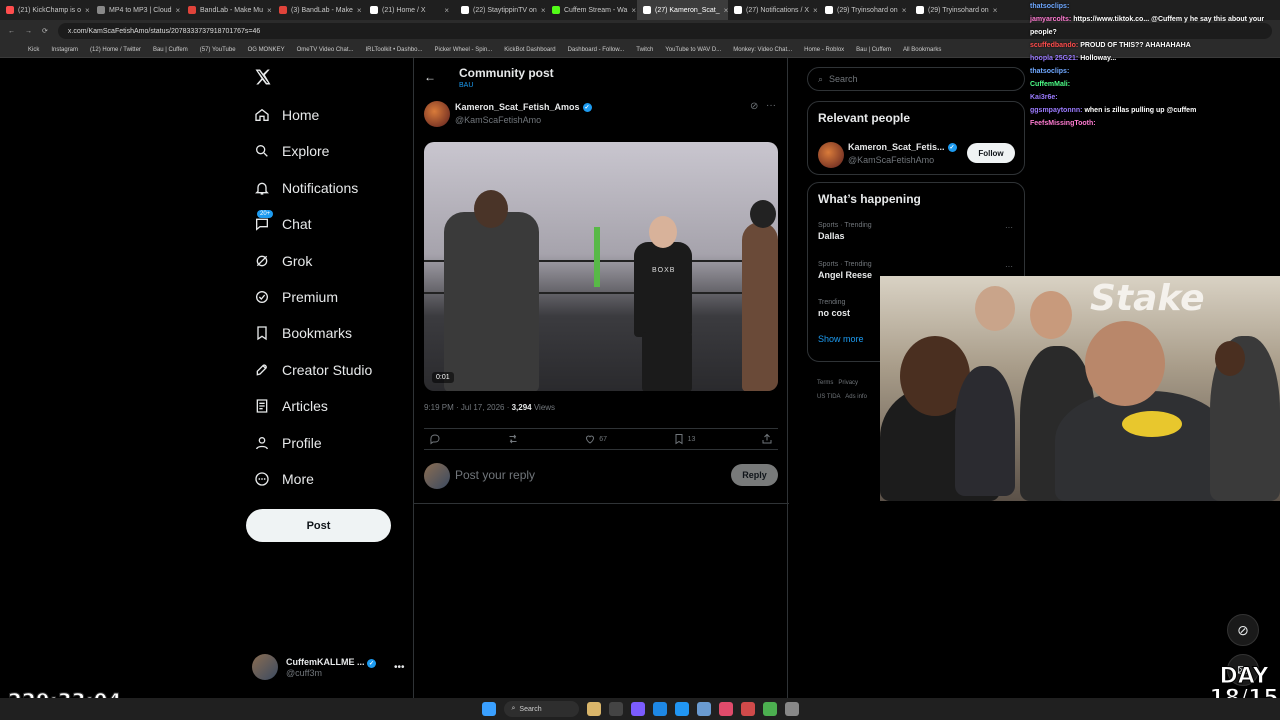 The height and width of the screenshot is (720, 1280). What do you see at coordinates (498, 120) in the screenshot?
I see `author-handle: @KamScaFetishAmo` at bounding box center [498, 120].